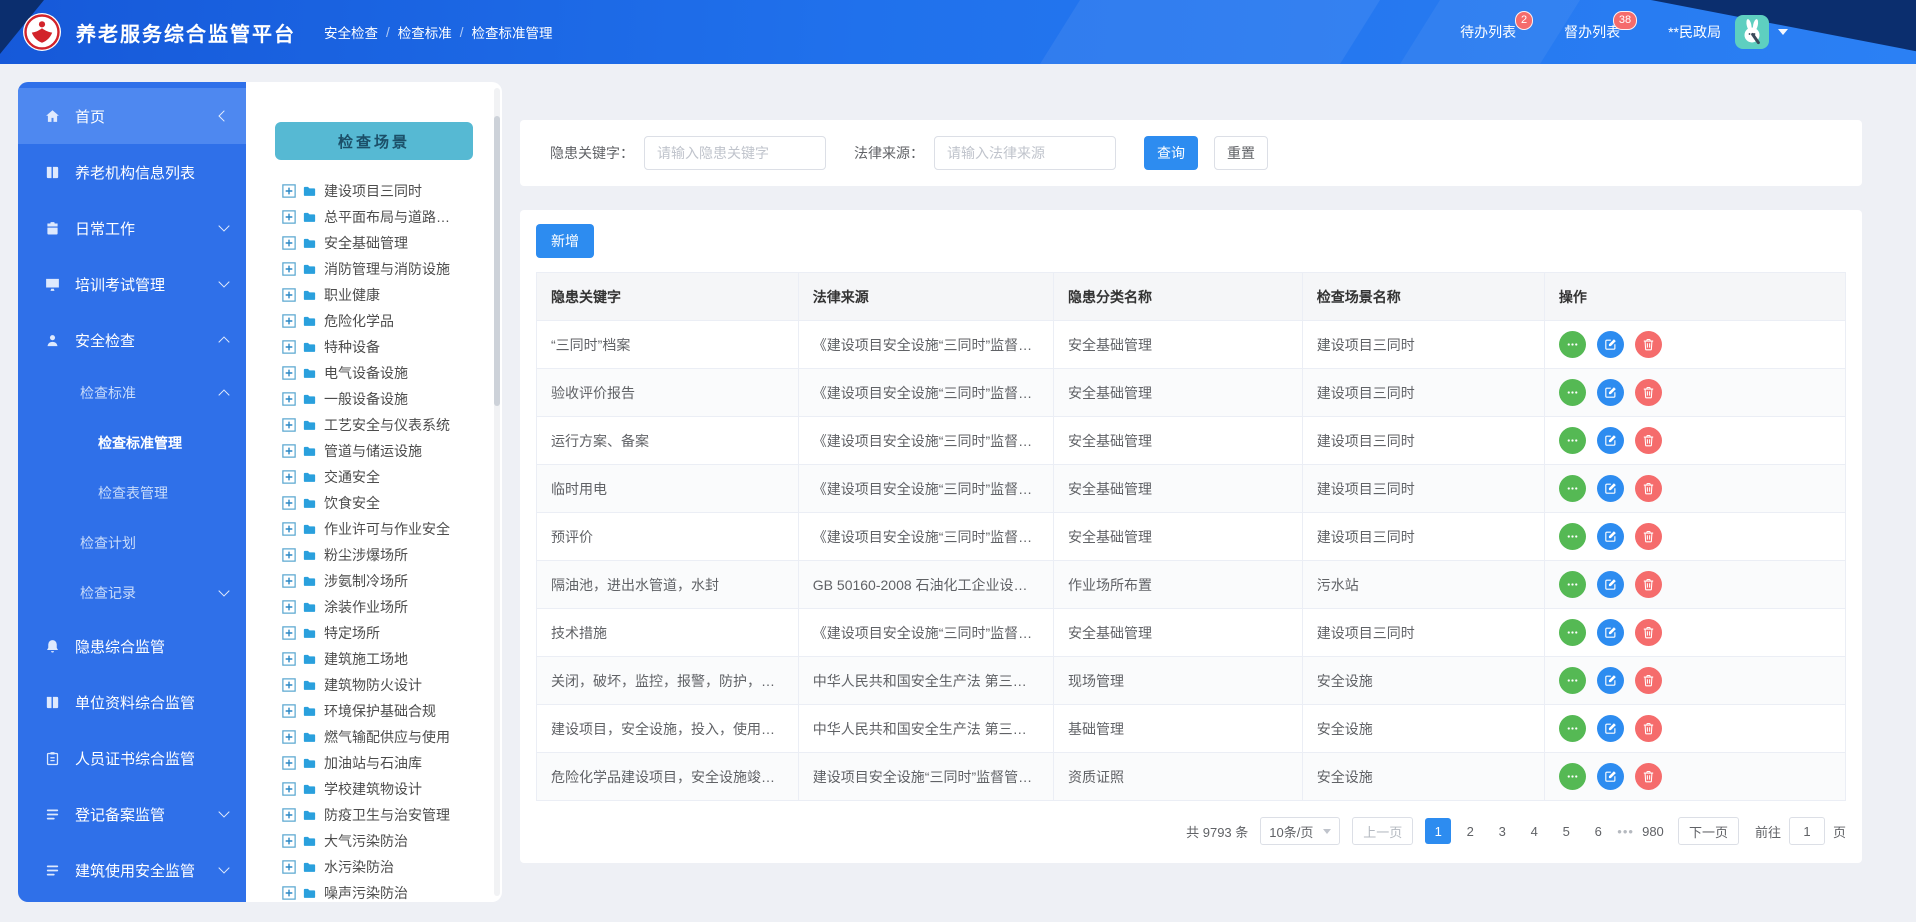 Image resolution: width=1916 pixels, height=922 pixels. I want to click on tree-node: 环境保护基础合规, so click(389, 711).